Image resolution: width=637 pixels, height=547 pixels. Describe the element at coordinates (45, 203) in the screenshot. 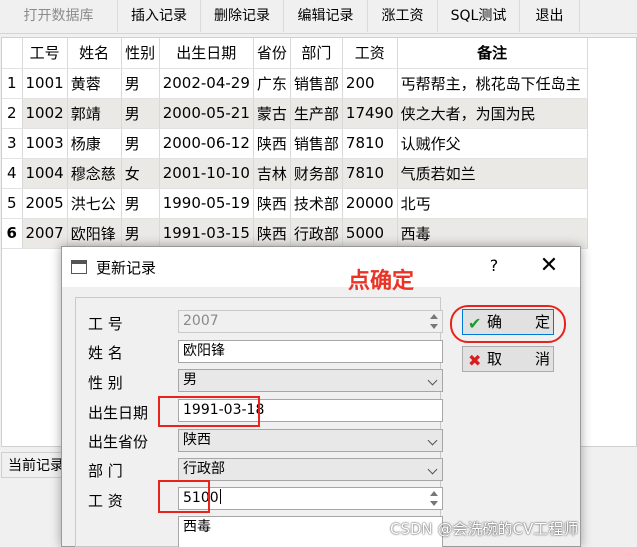

I see `cell-id: 2005` at that location.